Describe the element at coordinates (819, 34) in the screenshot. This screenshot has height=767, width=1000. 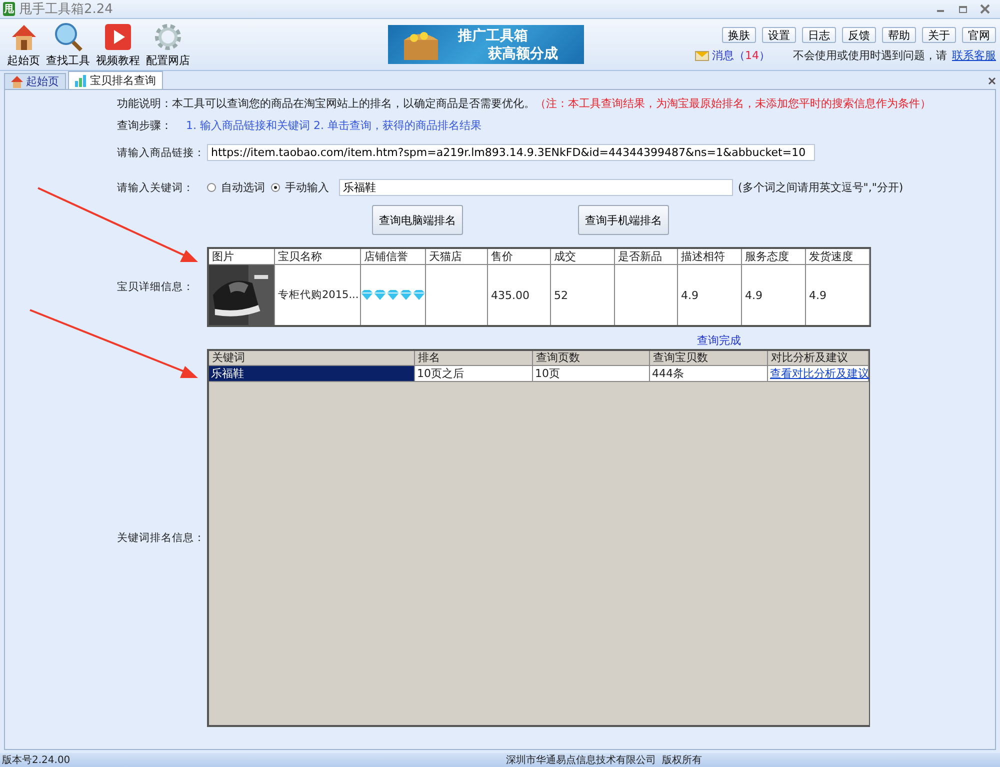
I see `toolbar-button: 日志` at that location.